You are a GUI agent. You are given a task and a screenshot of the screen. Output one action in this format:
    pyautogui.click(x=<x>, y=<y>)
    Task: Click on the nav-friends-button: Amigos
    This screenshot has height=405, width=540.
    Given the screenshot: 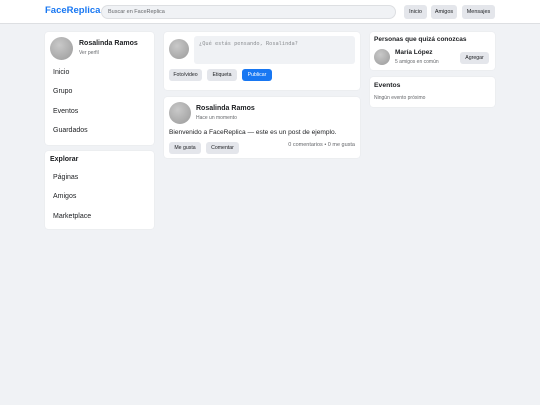 What is the action you would take?
    pyautogui.click(x=444, y=12)
    